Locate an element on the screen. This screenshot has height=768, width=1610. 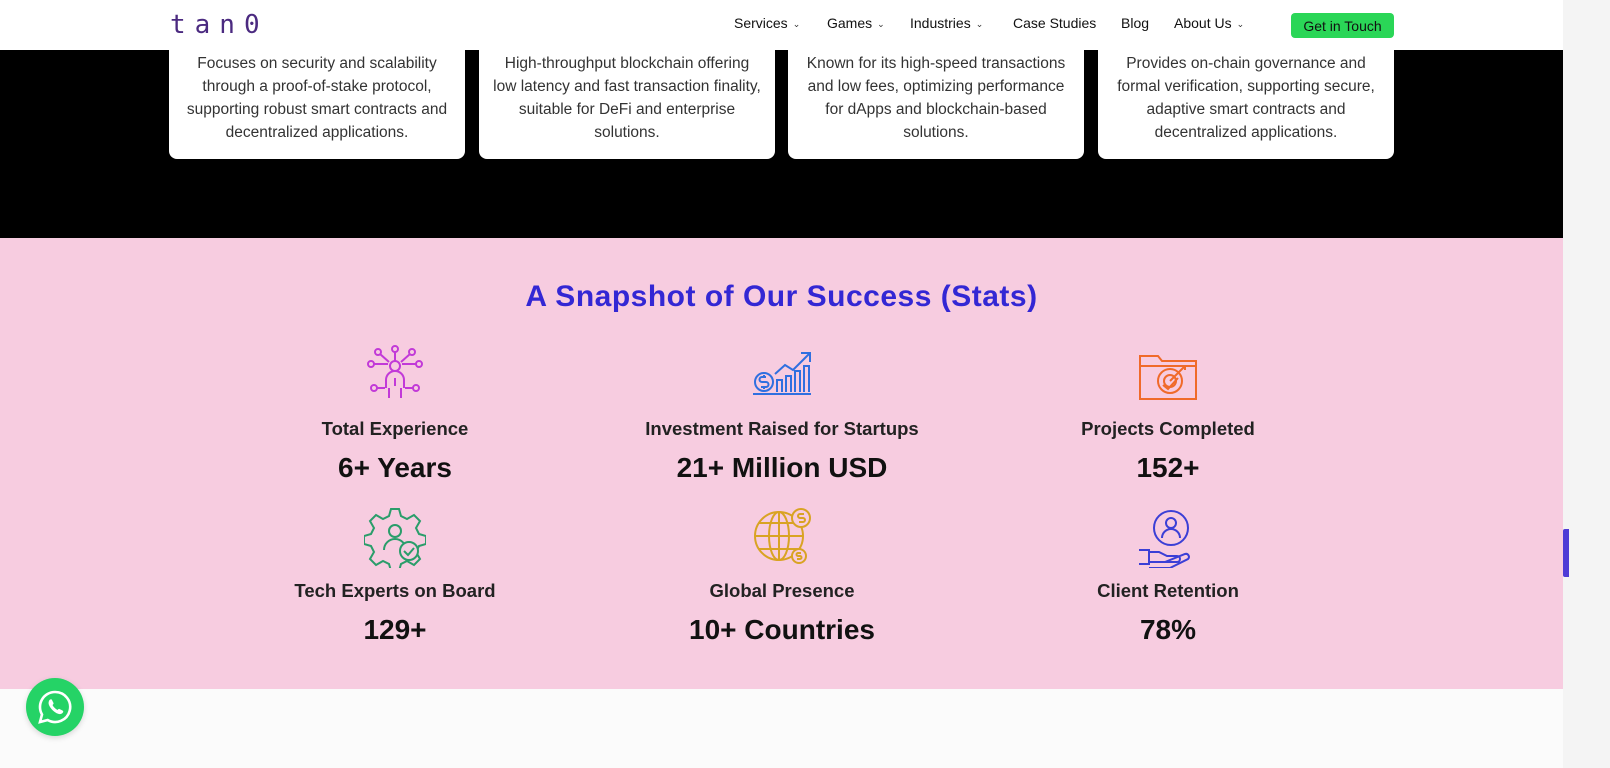
stats-title: A Snapshot of Our Success (Stats) is located at coordinates (781, 296).